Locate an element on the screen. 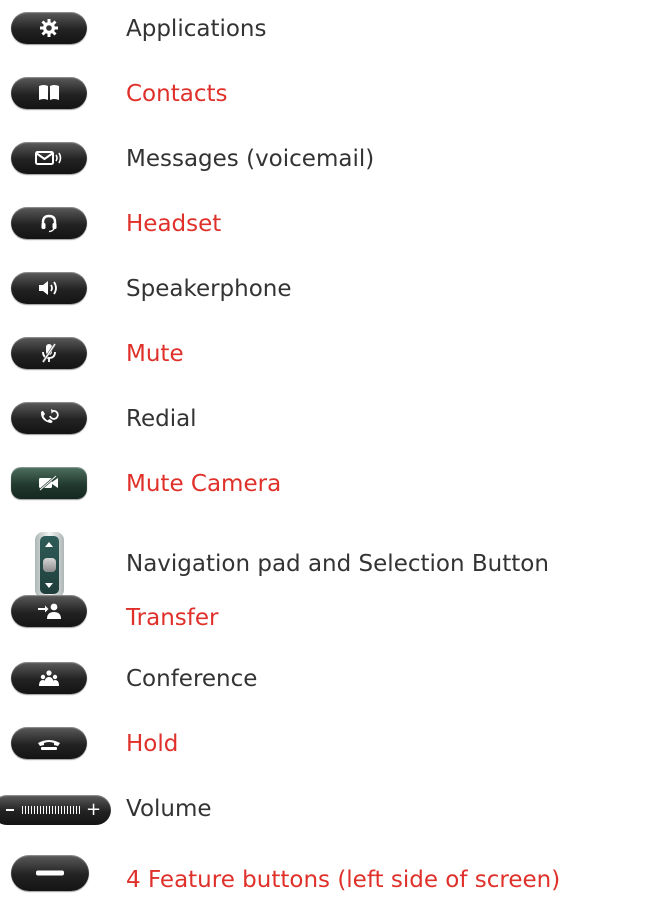 The image size is (645, 915). label-contacts: Contacts is located at coordinates (177, 94).